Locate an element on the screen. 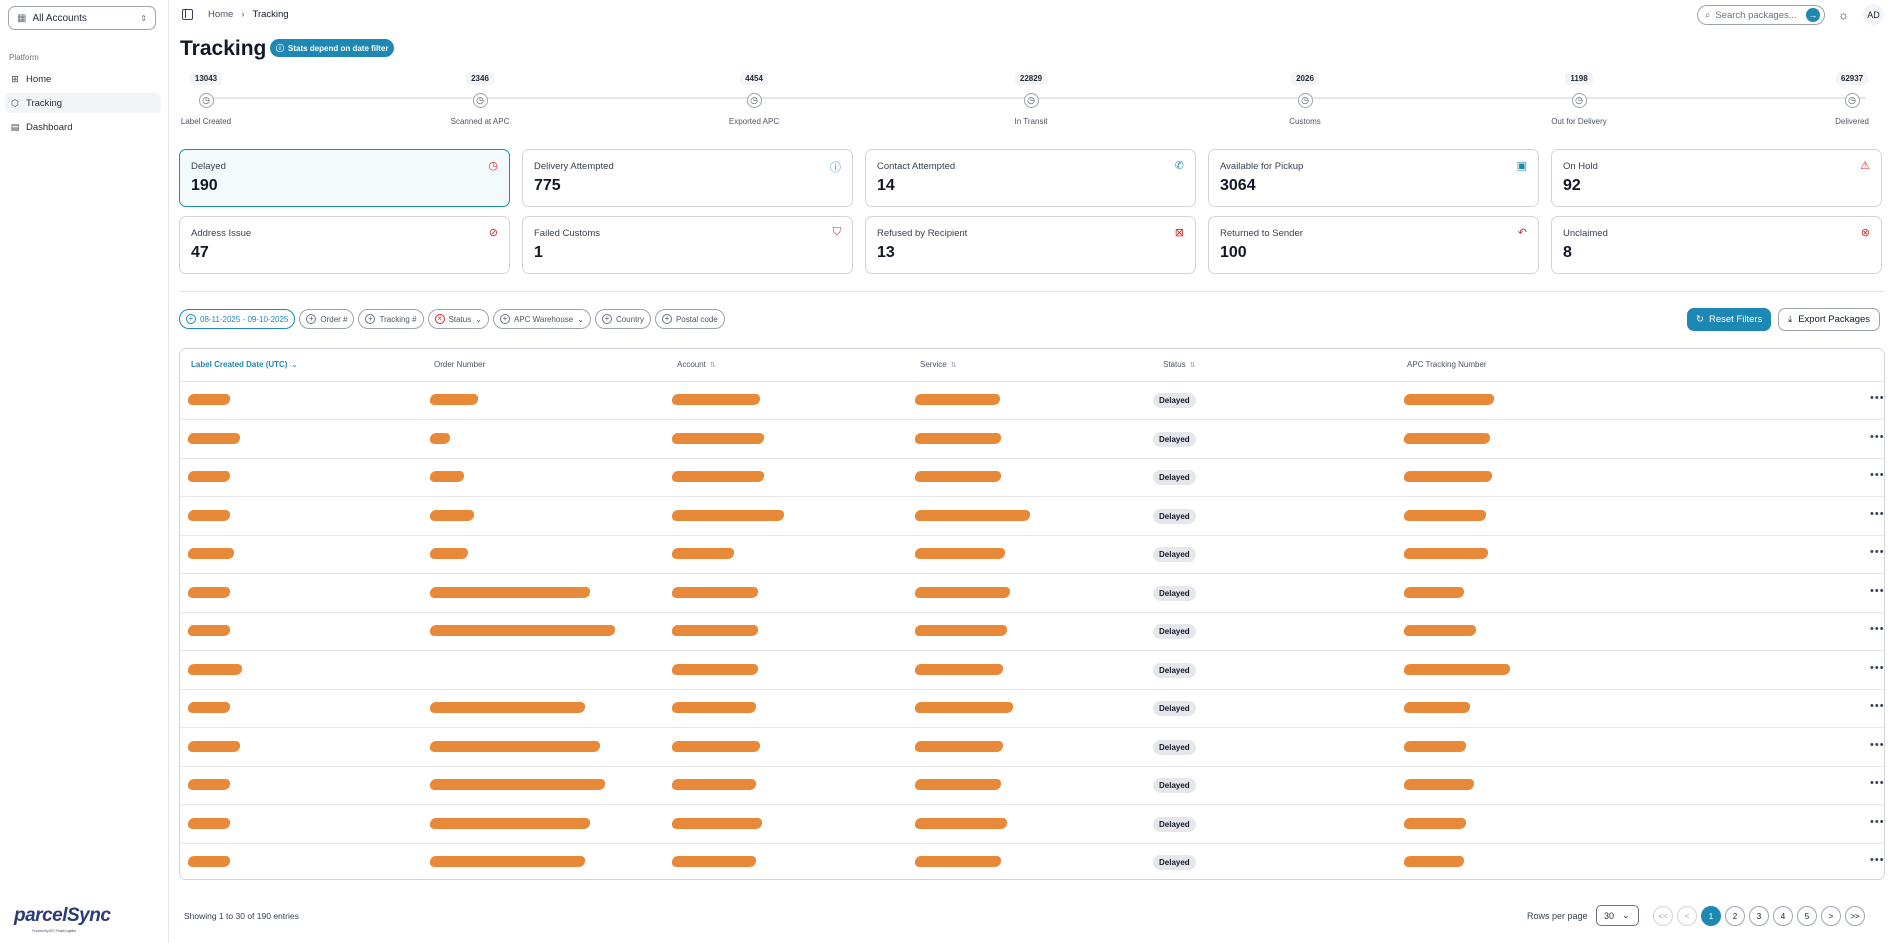 The image size is (1894, 943). column-title: Status is located at coordinates (1174, 364).